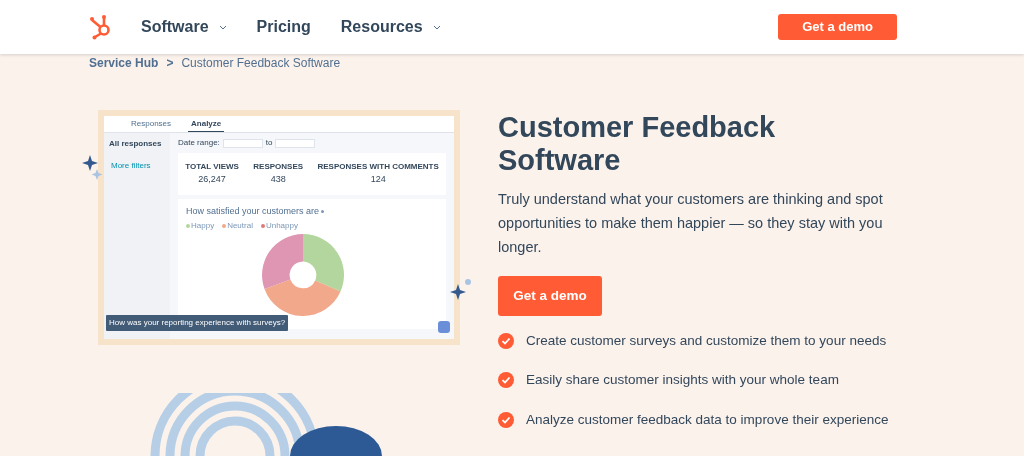 This screenshot has width=1024, height=456. What do you see at coordinates (261, 63) in the screenshot?
I see `breadcrumb-current: Customer Feedback Software` at bounding box center [261, 63].